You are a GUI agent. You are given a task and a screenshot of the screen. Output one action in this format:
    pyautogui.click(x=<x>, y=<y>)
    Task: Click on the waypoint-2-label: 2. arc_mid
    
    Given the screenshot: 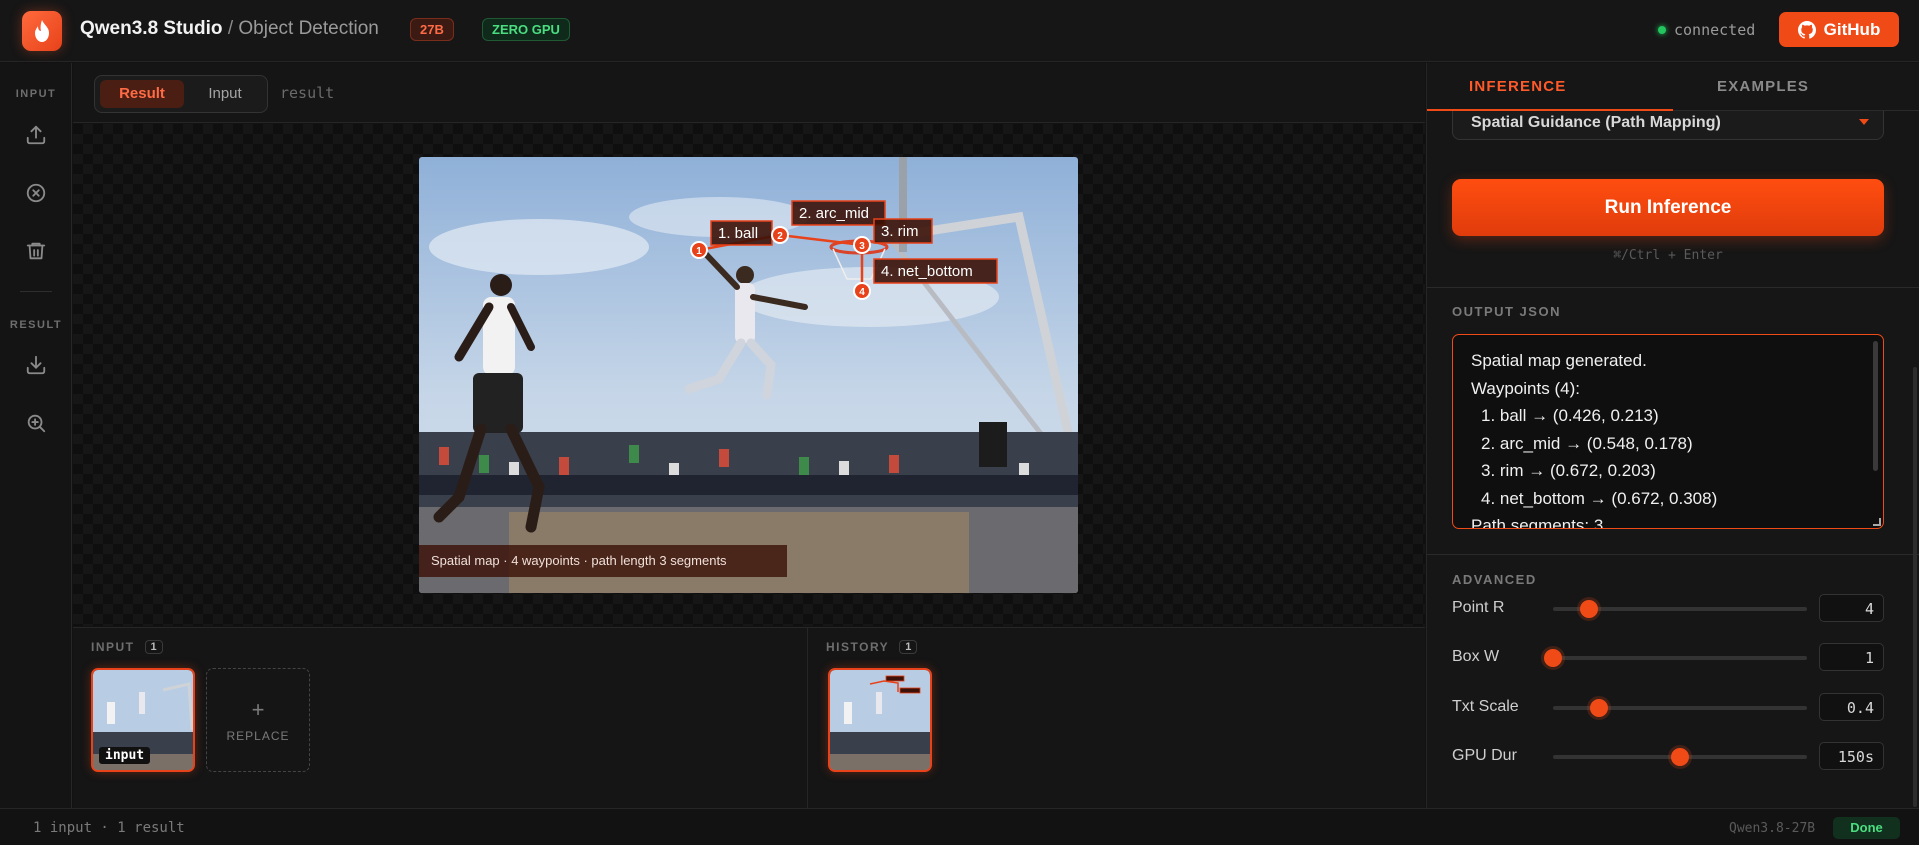 What is the action you would take?
    pyautogui.click(x=834, y=213)
    